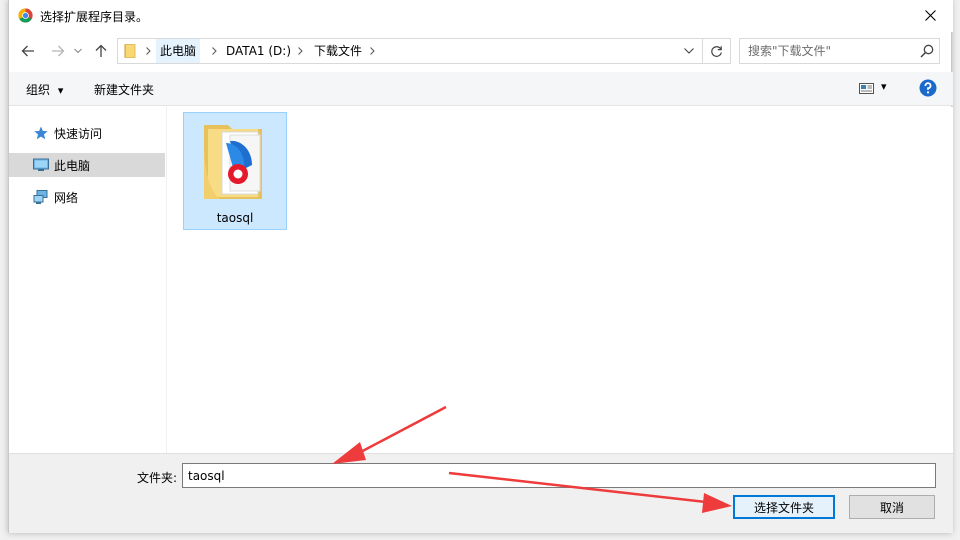  What do you see at coordinates (827, 51) in the screenshot?
I see `search-input` at bounding box center [827, 51].